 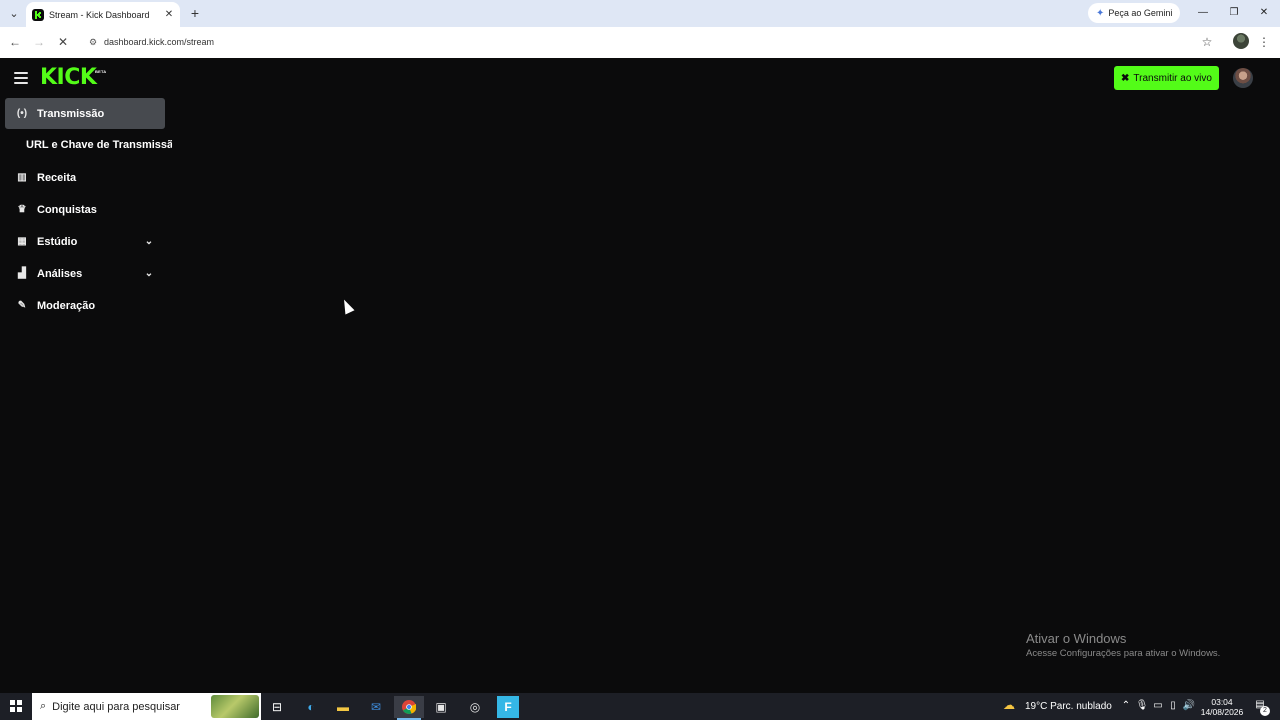 What do you see at coordinates (22, 113) in the screenshot?
I see `broadcast-icon: (•)` at bounding box center [22, 113].